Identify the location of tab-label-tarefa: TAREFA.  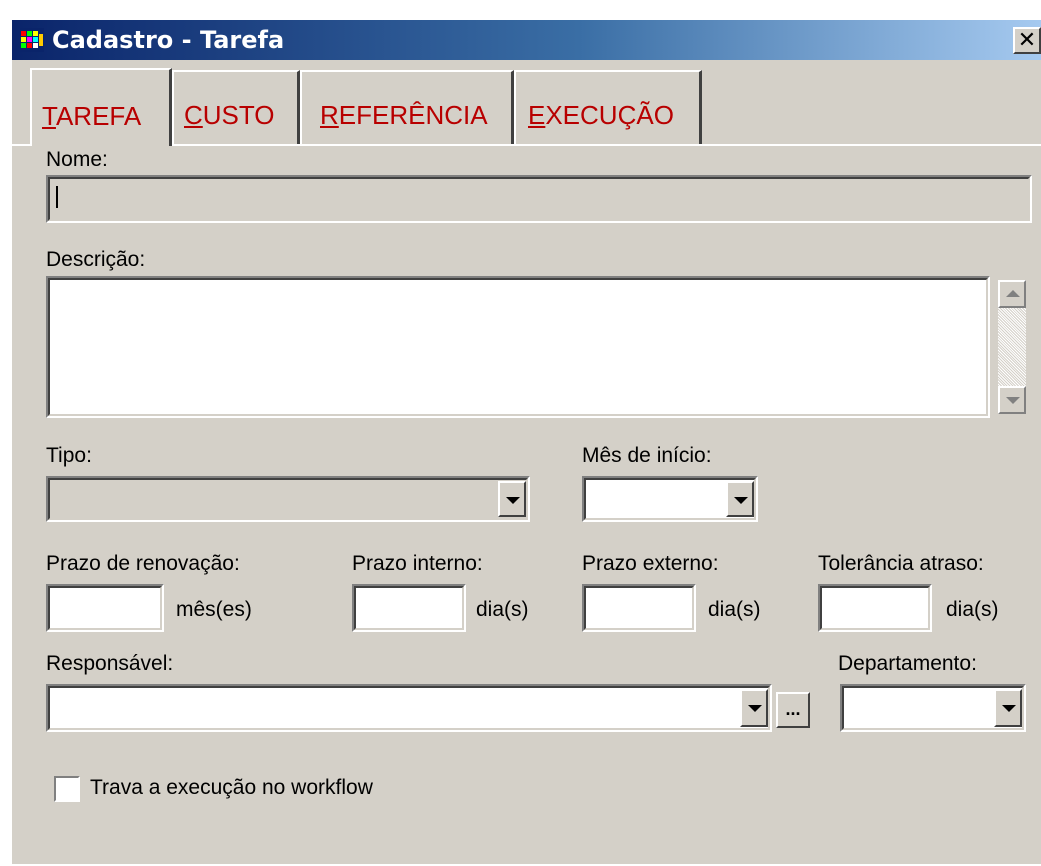
(92, 116).